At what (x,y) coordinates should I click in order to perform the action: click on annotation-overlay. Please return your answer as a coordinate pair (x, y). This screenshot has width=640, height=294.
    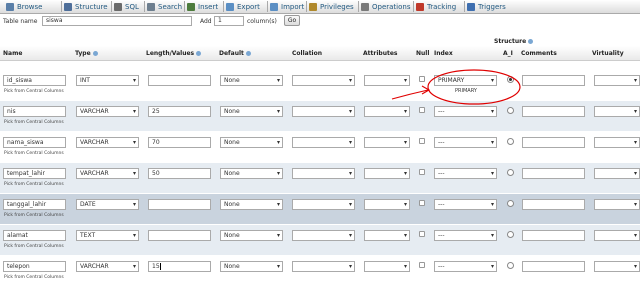
    Looking at the image, I should click on (456, 87).